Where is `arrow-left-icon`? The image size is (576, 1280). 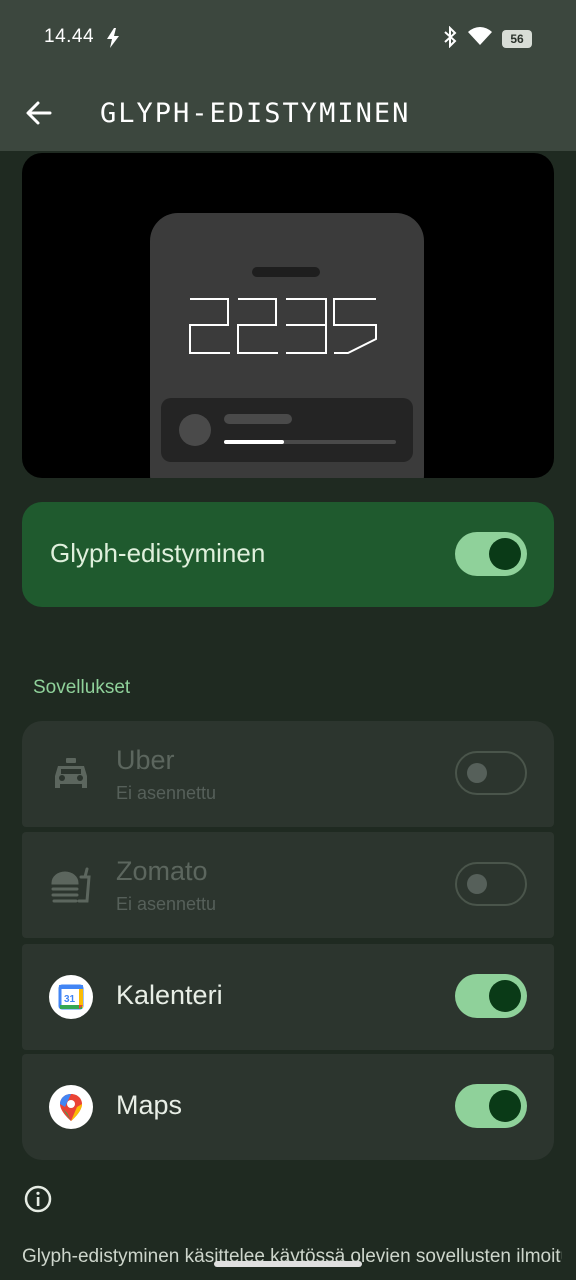
arrow-left-icon is located at coordinates (39, 113).